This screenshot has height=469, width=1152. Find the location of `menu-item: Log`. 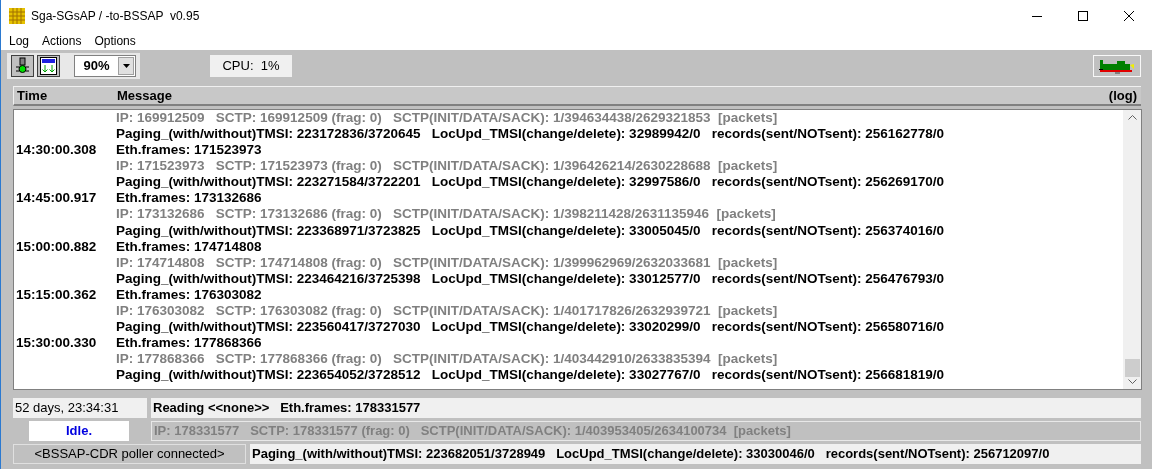

menu-item: Log is located at coordinates (19, 41).